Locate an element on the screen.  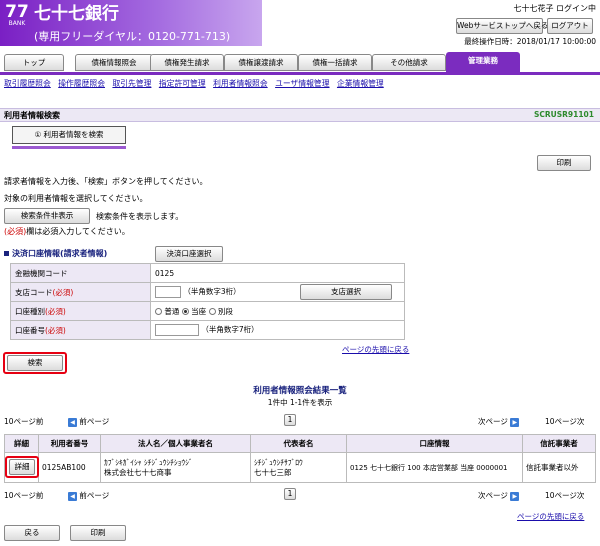
account-number-cell: （半角数字7桁） is located at coordinates (277, 330).